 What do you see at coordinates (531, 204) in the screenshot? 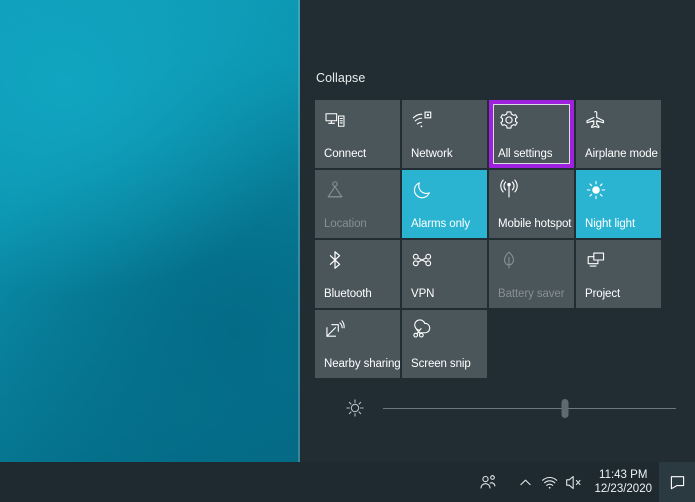
I see `quick-action-tile: Mobile hotspot` at bounding box center [531, 204].